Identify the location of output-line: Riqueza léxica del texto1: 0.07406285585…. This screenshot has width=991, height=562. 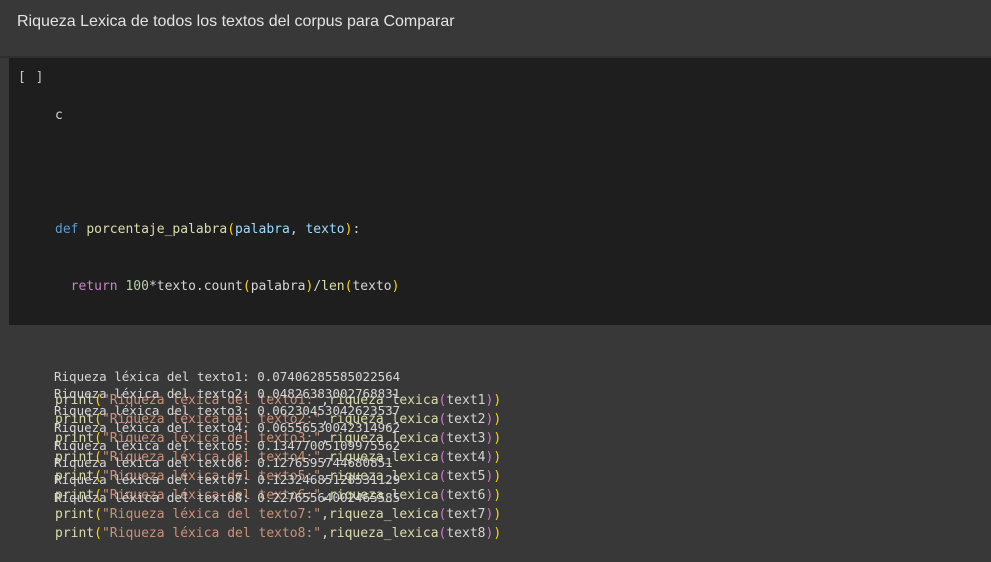
(227, 376).